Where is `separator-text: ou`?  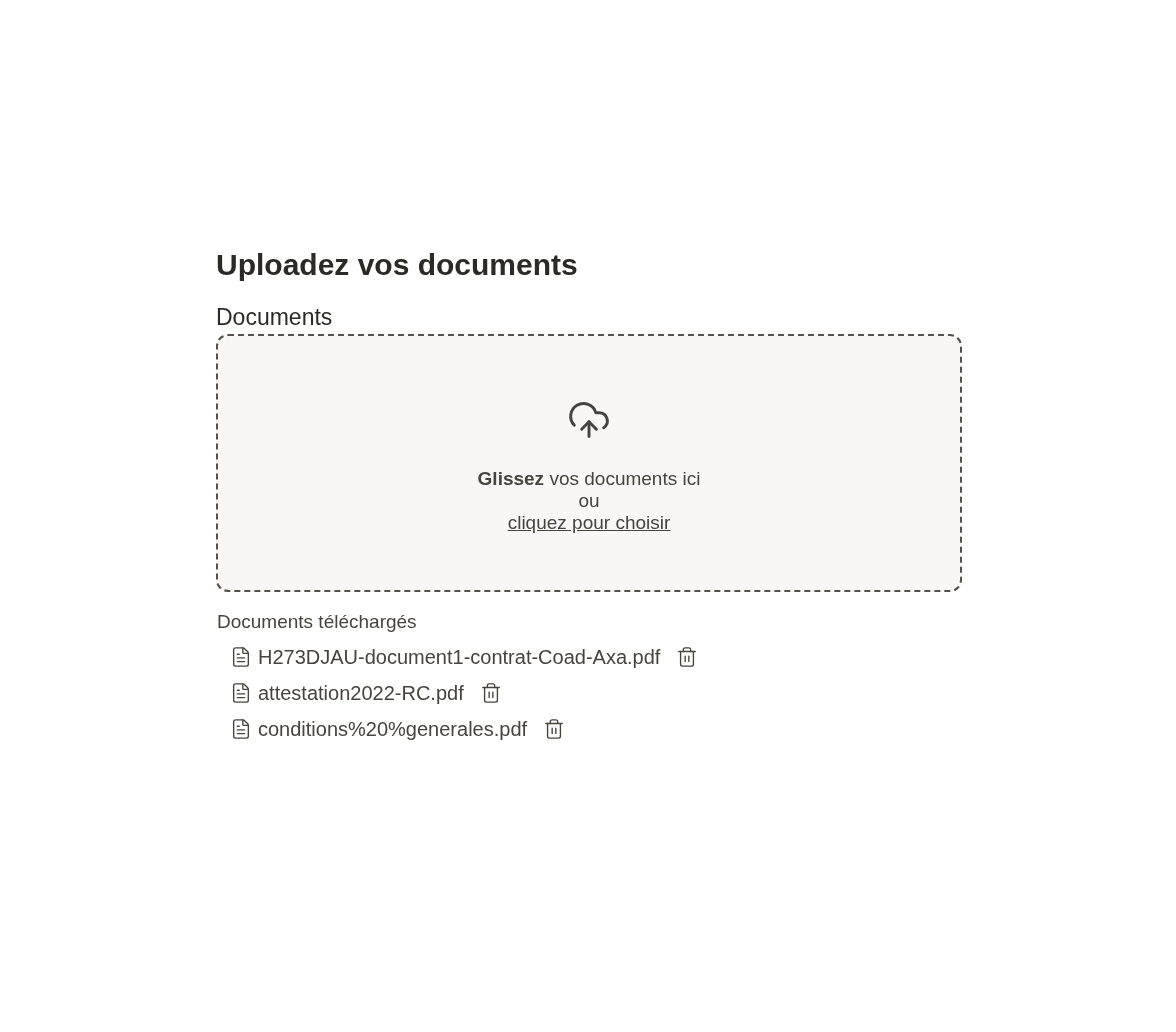 separator-text: ou is located at coordinates (589, 501).